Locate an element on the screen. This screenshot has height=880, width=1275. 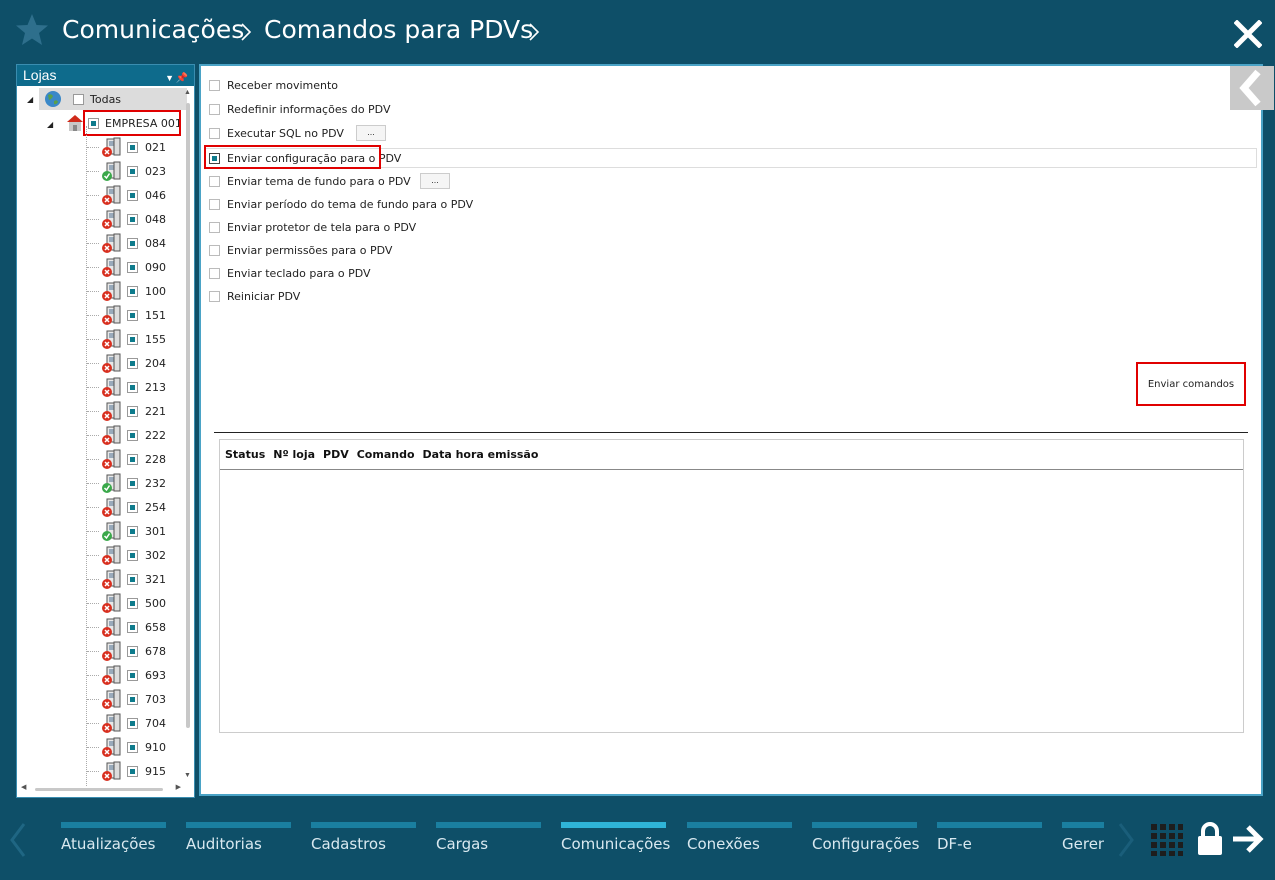
option-executar-sql: Executar SQL no PDV is located at coordinates (276, 133).